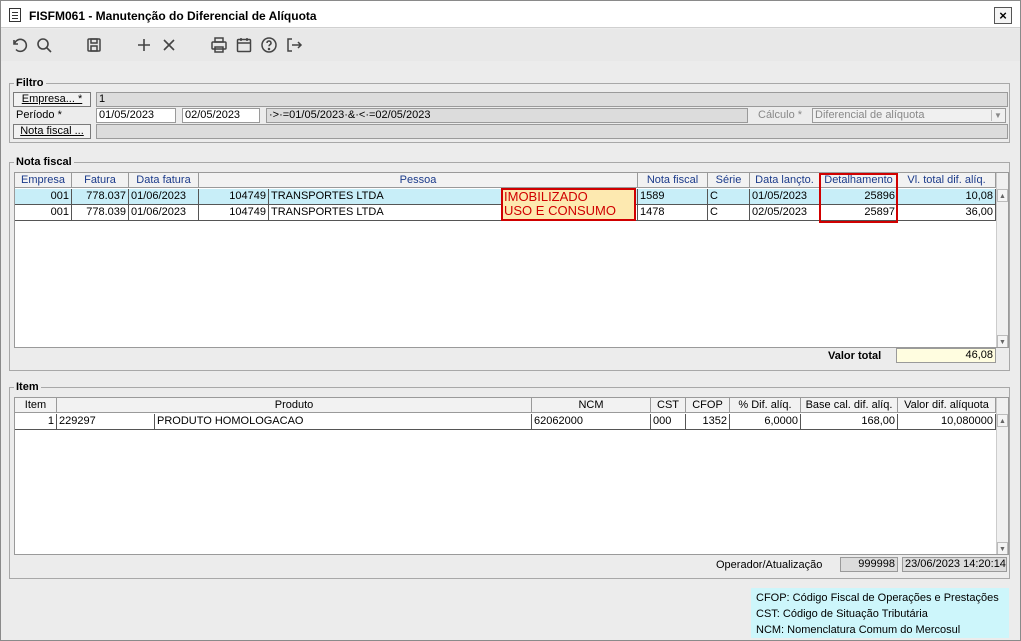 This screenshot has width=1021, height=641. Describe the element at coordinates (552, 99) in the screenshot. I see `empresa-field: 1` at that location.